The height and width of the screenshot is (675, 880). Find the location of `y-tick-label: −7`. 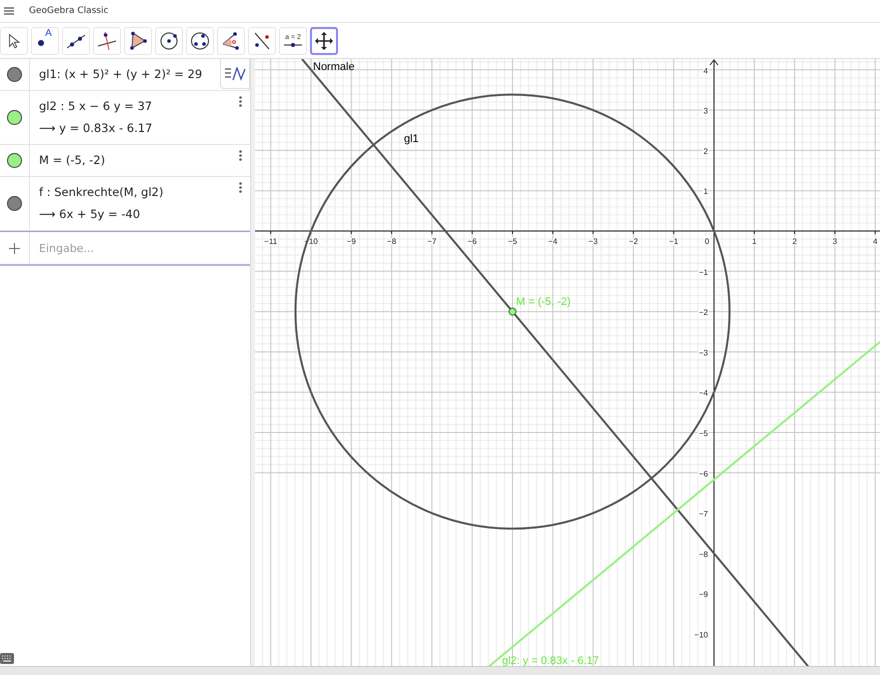

y-tick-label: −7 is located at coordinates (703, 514).